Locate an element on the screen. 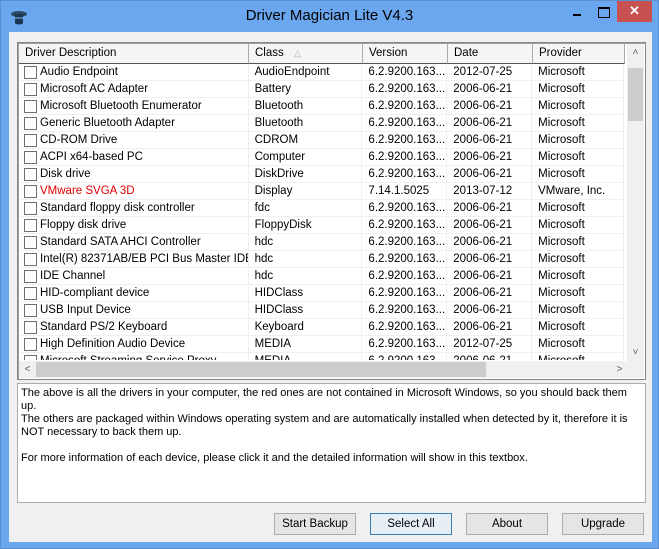  driver-version: 7.14.1.5025 is located at coordinates (405, 191).